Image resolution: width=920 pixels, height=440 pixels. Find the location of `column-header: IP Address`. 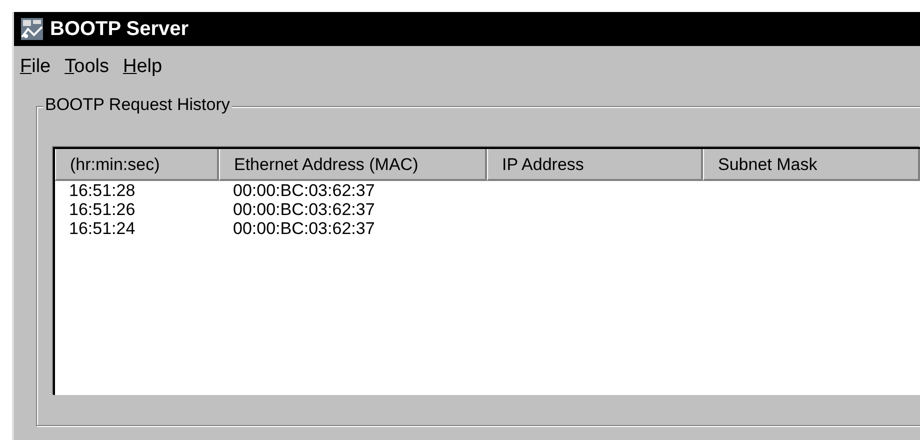

column-header: IP Address is located at coordinates (595, 165).